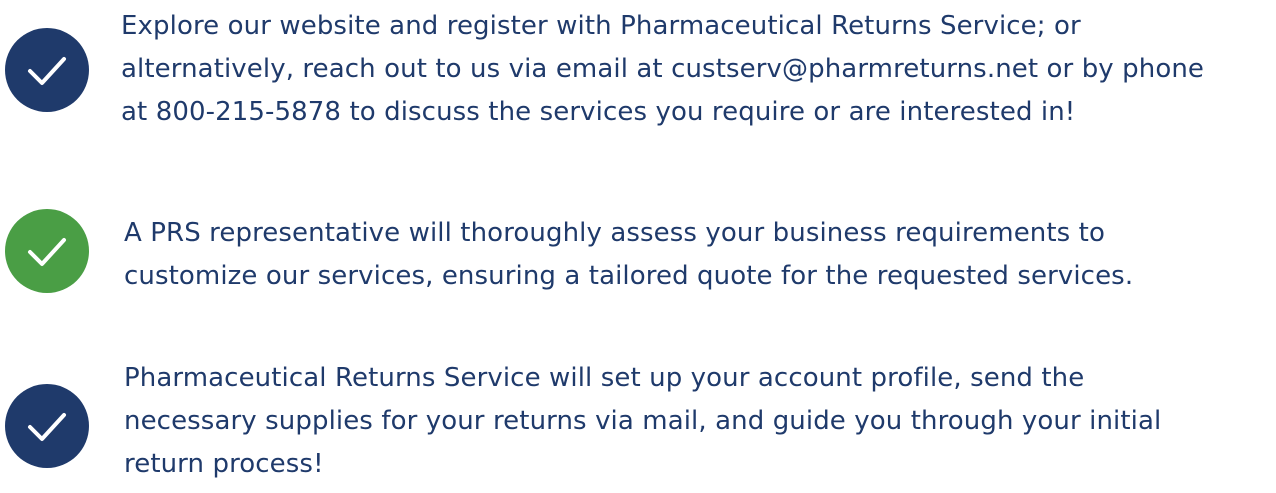  I want to click on step-3-line-3: return process!, so click(224, 464).